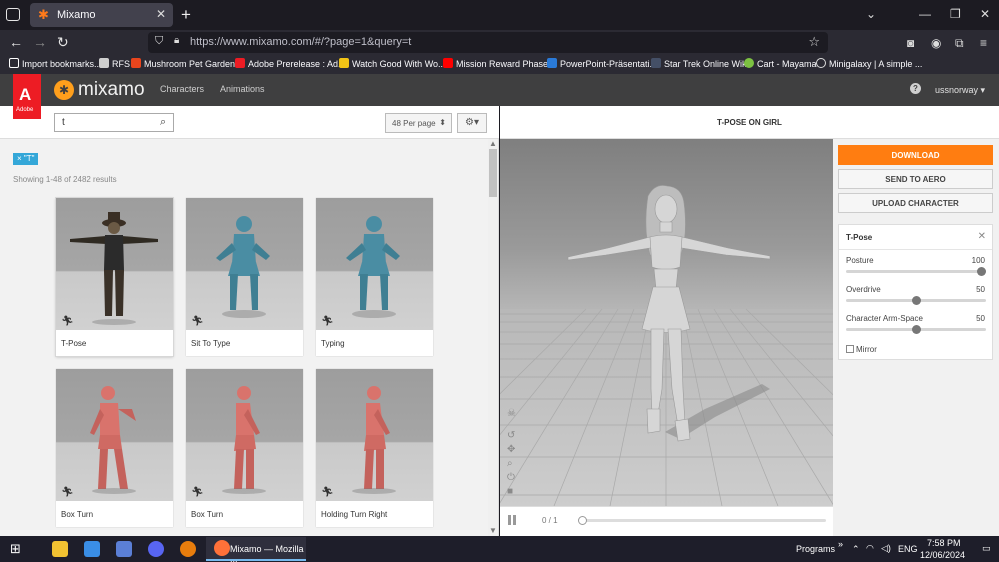  Describe the element at coordinates (955, 14) in the screenshot. I see `restore-icon: ❐` at that location.